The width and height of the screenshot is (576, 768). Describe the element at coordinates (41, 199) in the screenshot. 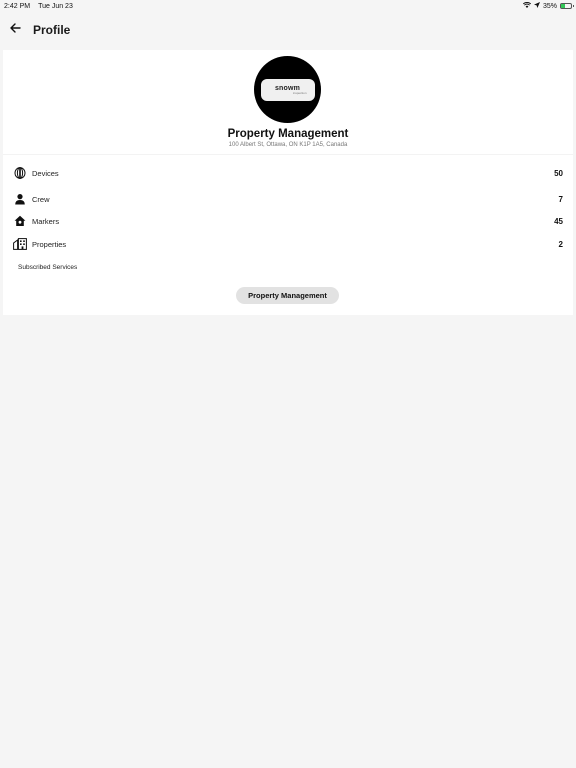

I see `stat-label-crew: Crew` at that location.